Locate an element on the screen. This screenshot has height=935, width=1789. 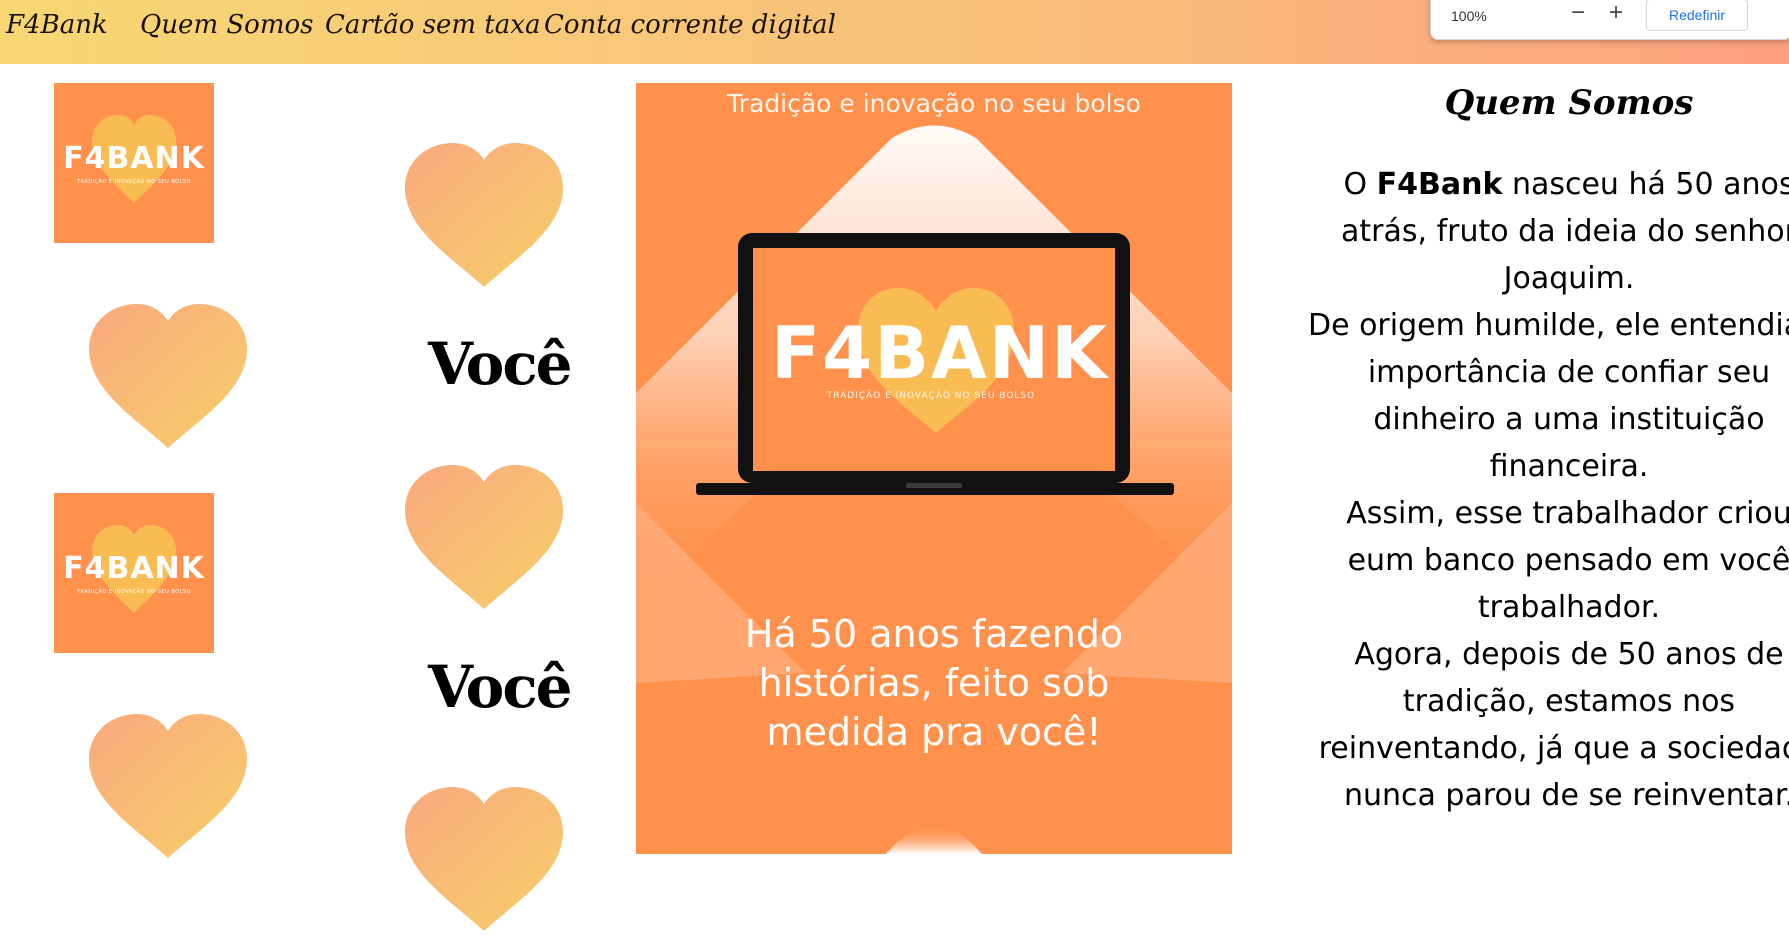
laptop-slogan: TRADIÇÃO E INOVAÇÃO NO SEU BOLSO is located at coordinates (931, 396).